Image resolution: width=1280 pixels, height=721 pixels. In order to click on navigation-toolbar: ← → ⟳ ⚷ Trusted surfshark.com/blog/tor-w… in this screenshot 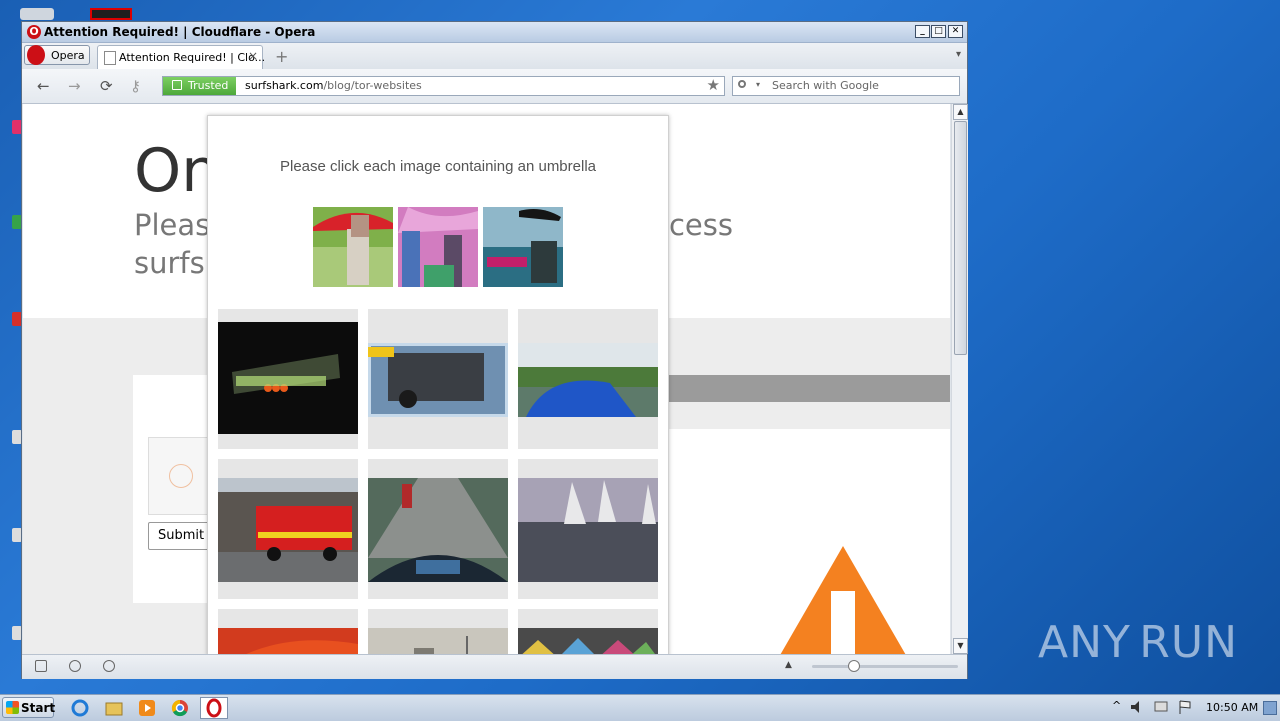, I will do `click(494, 86)`.